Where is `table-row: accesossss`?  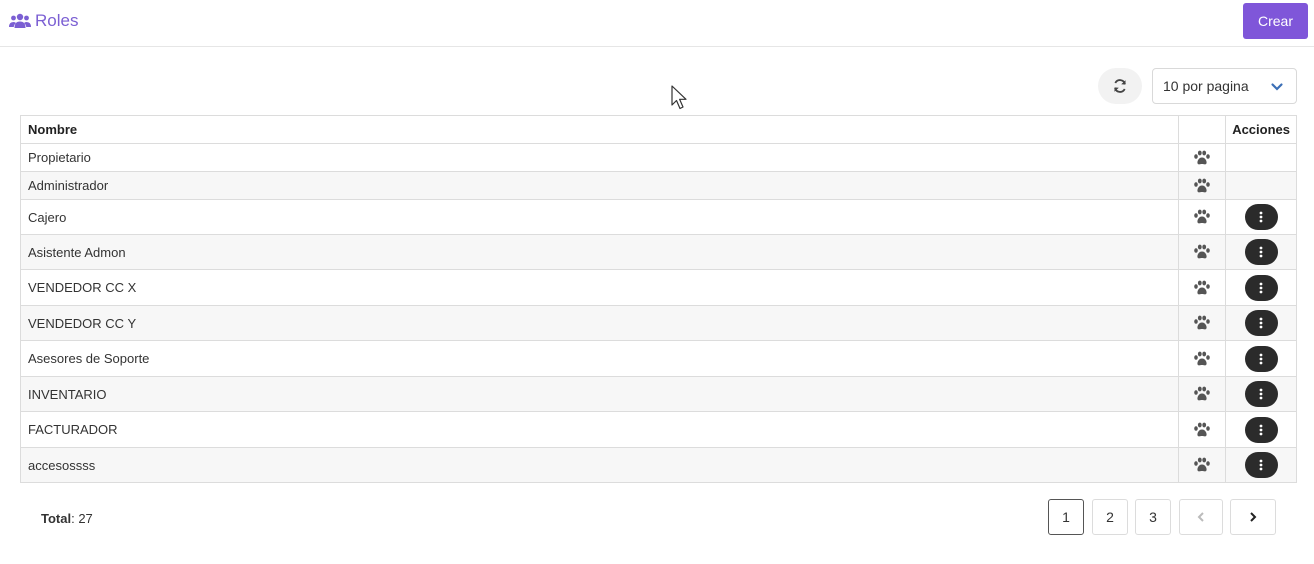
table-row: accesossss is located at coordinates (658, 465).